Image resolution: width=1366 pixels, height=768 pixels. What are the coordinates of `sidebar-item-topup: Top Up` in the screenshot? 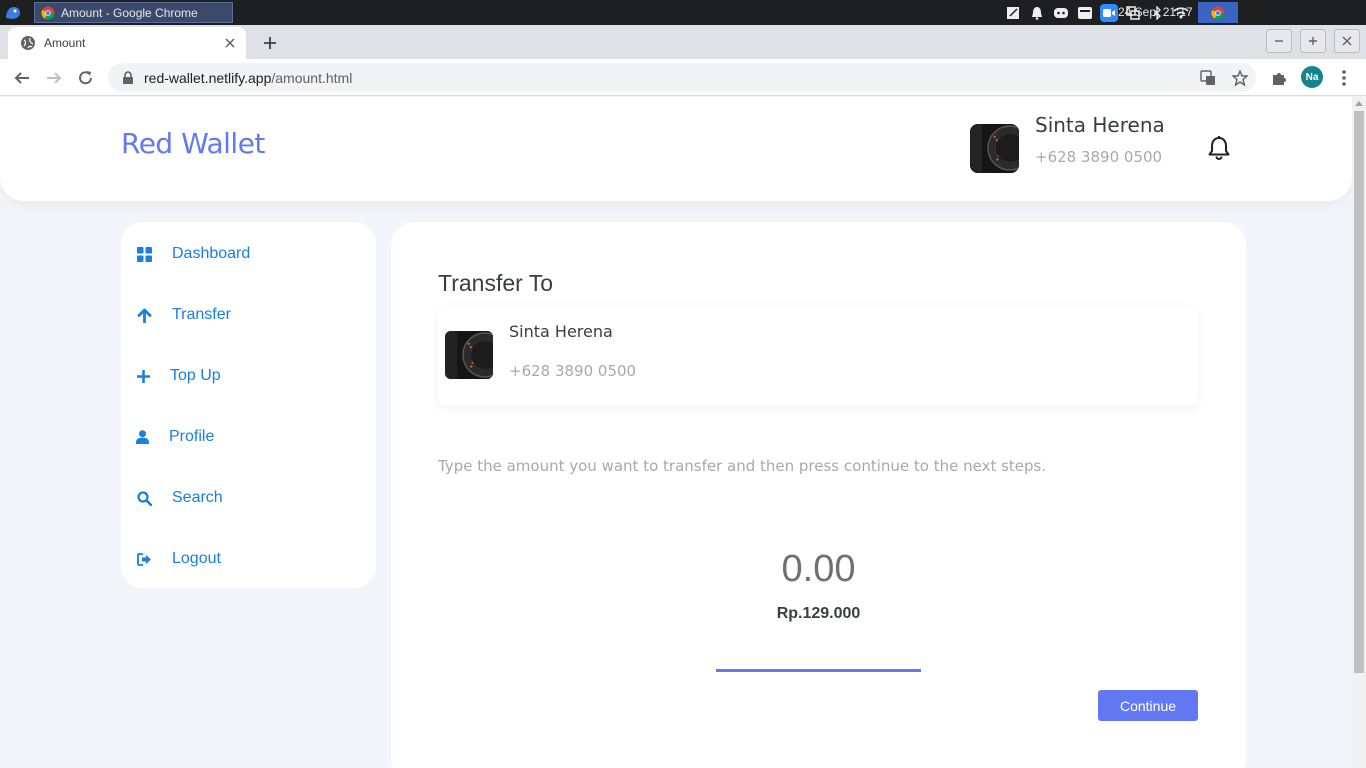 It's located at (248, 376).